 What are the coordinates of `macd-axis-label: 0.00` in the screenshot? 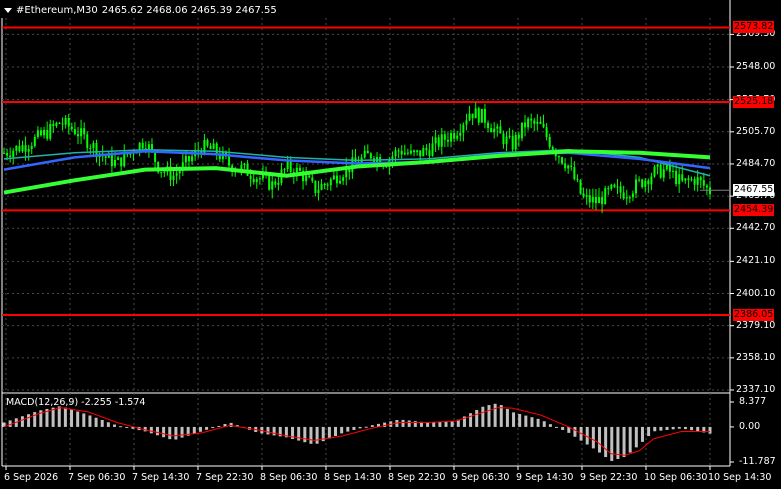 It's located at (750, 426).